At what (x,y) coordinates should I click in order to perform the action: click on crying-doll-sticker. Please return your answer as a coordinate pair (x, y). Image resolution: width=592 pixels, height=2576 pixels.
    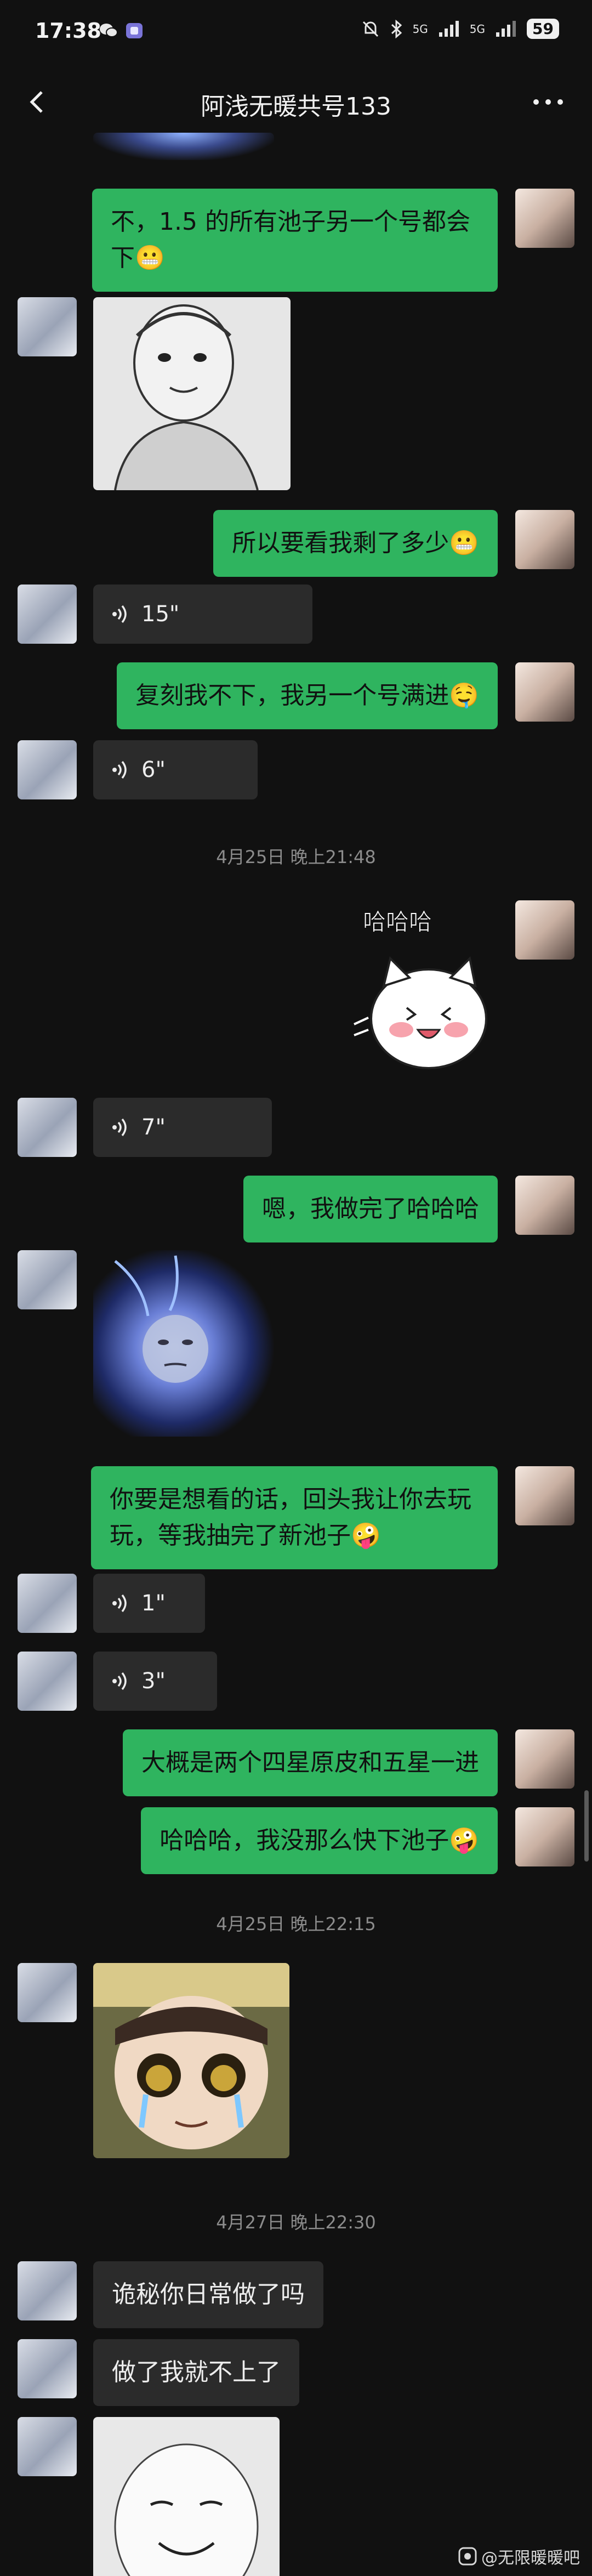
    Looking at the image, I should click on (191, 2060).